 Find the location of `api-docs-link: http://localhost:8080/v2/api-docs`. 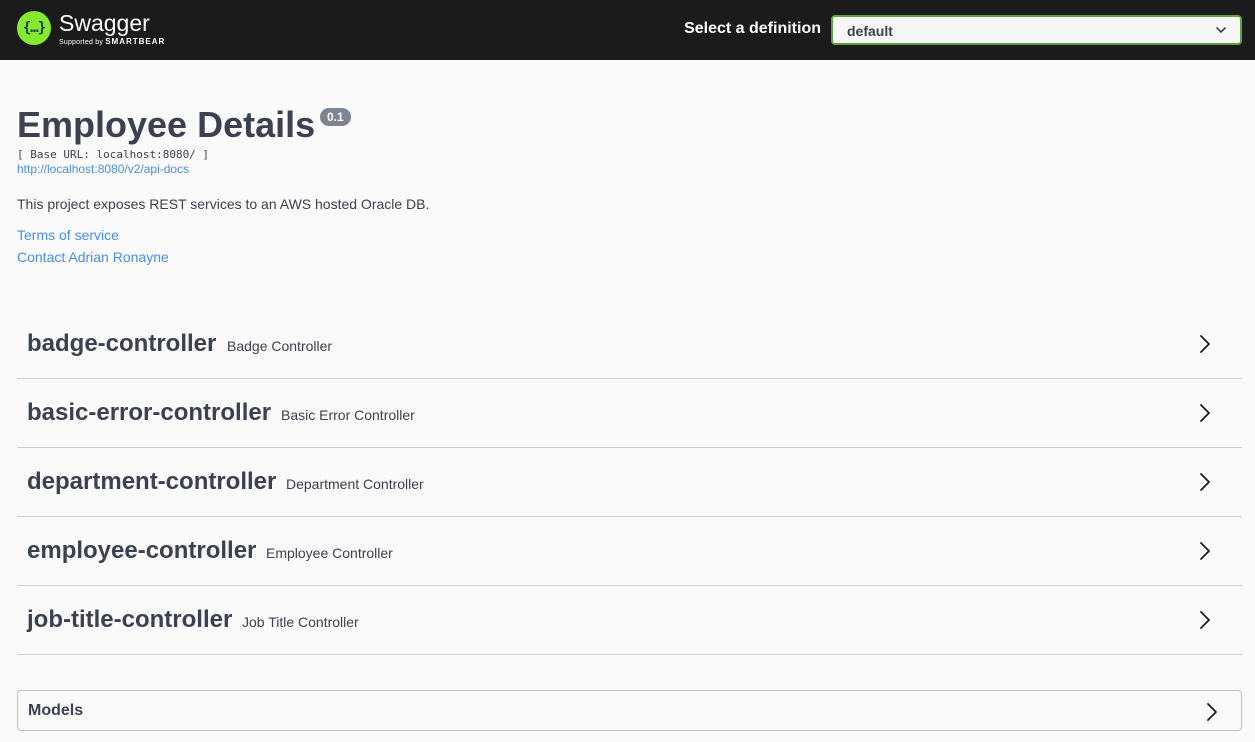

api-docs-link: http://localhost:8080/v2/api-docs is located at coordinates (103, 169).